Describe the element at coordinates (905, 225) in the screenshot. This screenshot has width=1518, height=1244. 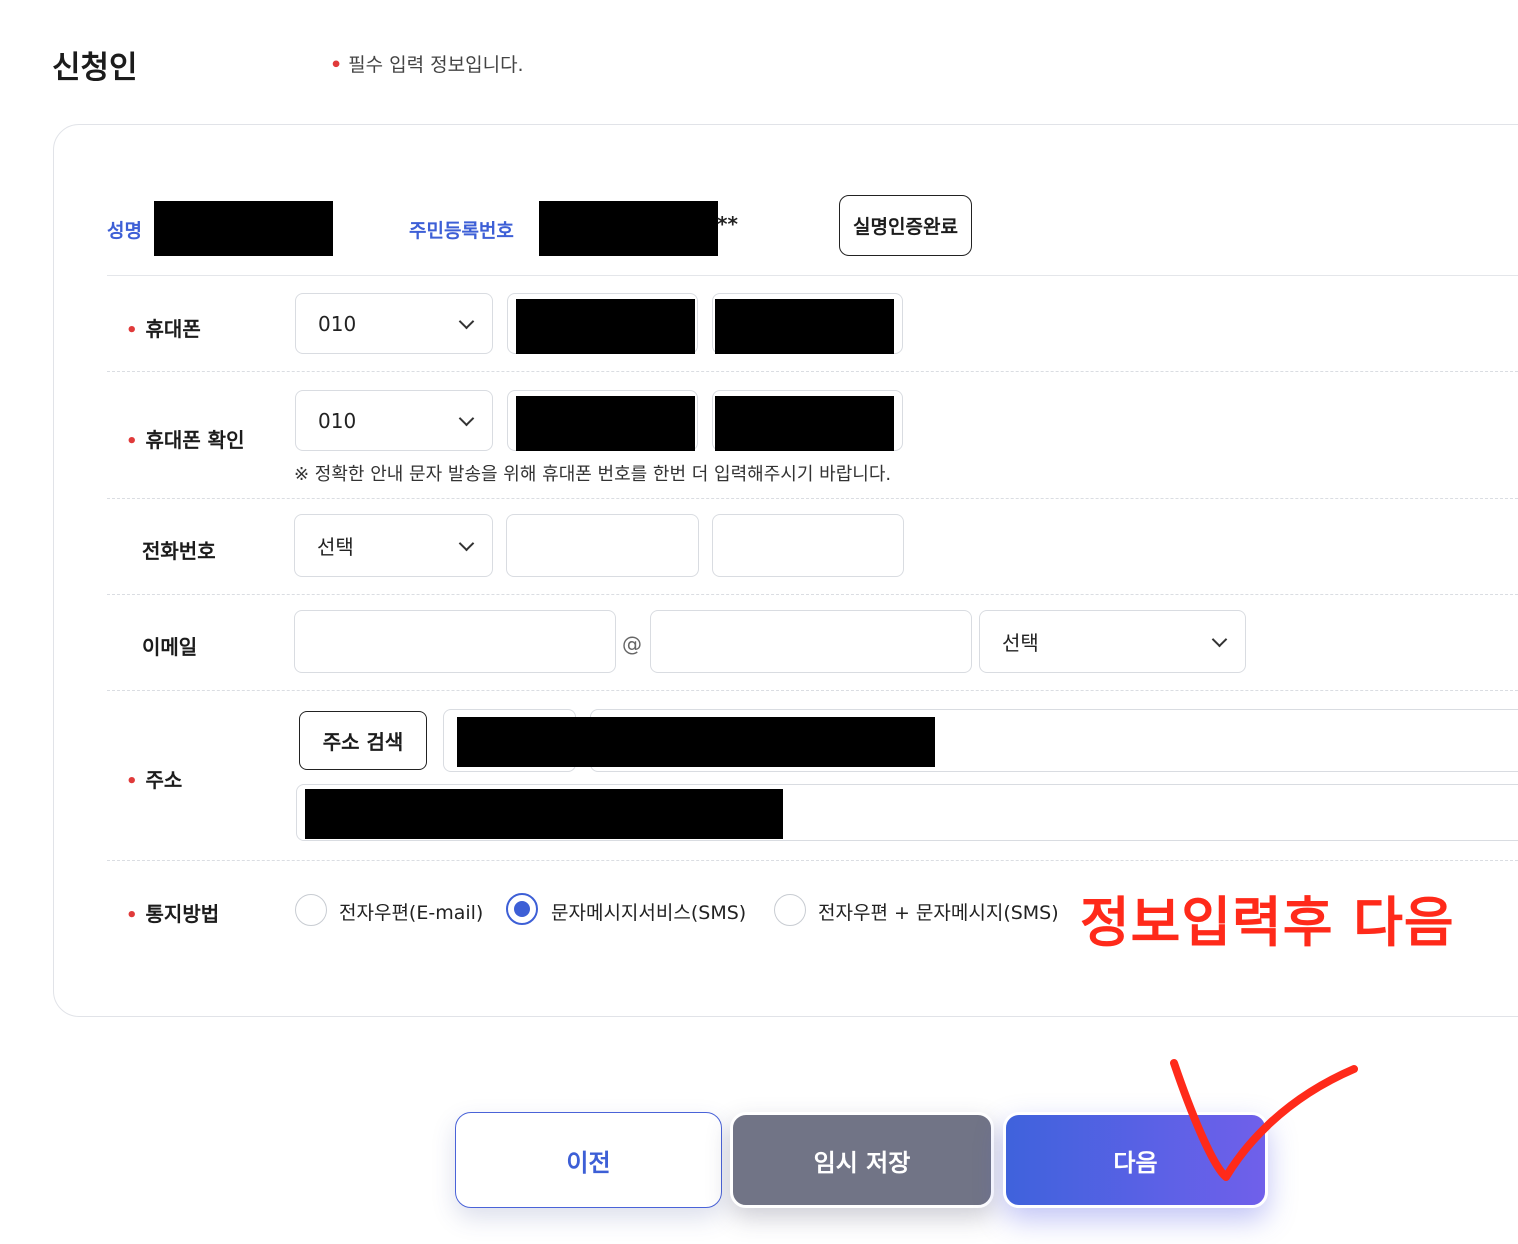
I see `verify-complete-button: 실명인증완료` at that location.